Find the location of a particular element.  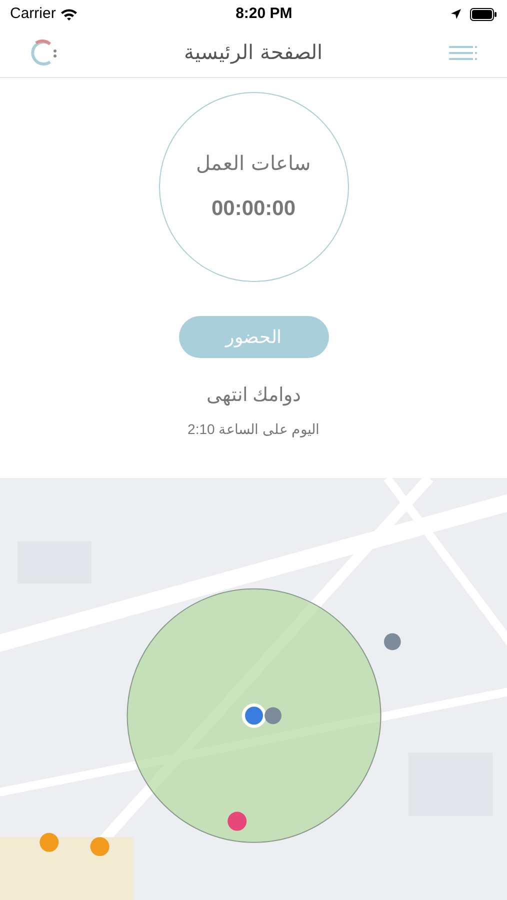

timer-label: ساعات العمل is located at coordinates (253, 165).